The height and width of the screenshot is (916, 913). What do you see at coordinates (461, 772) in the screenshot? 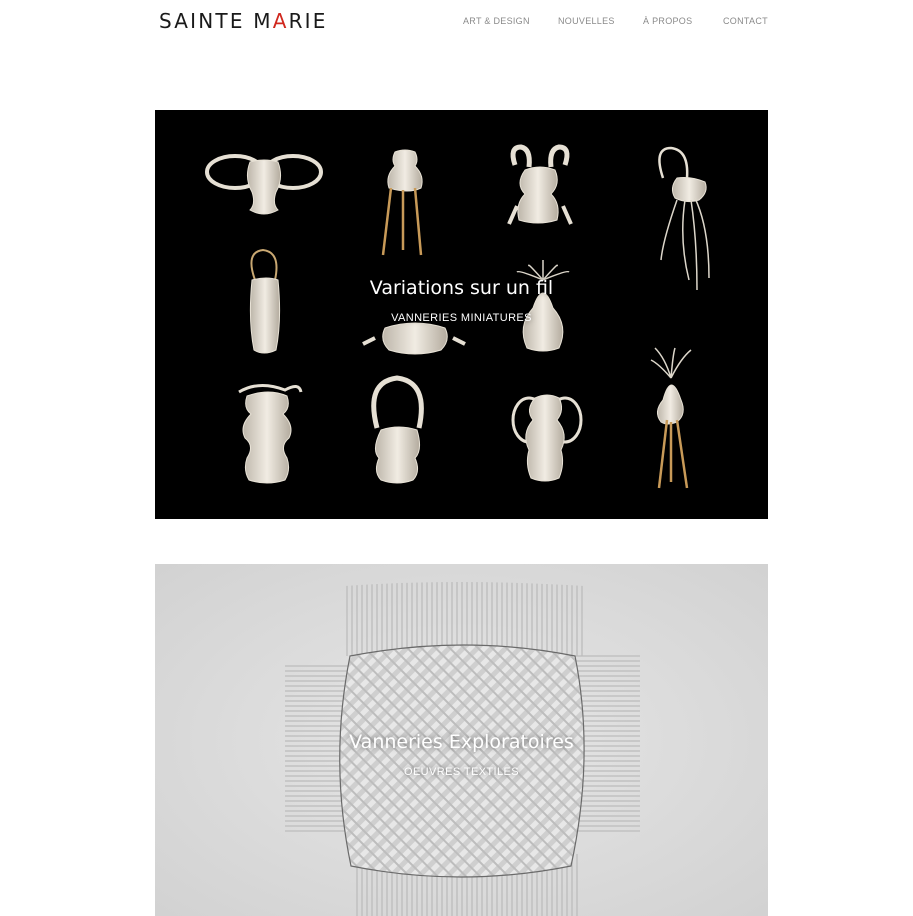
I see `project-category: OEUVRES TEXTILES` at bounding box center [461, 772].